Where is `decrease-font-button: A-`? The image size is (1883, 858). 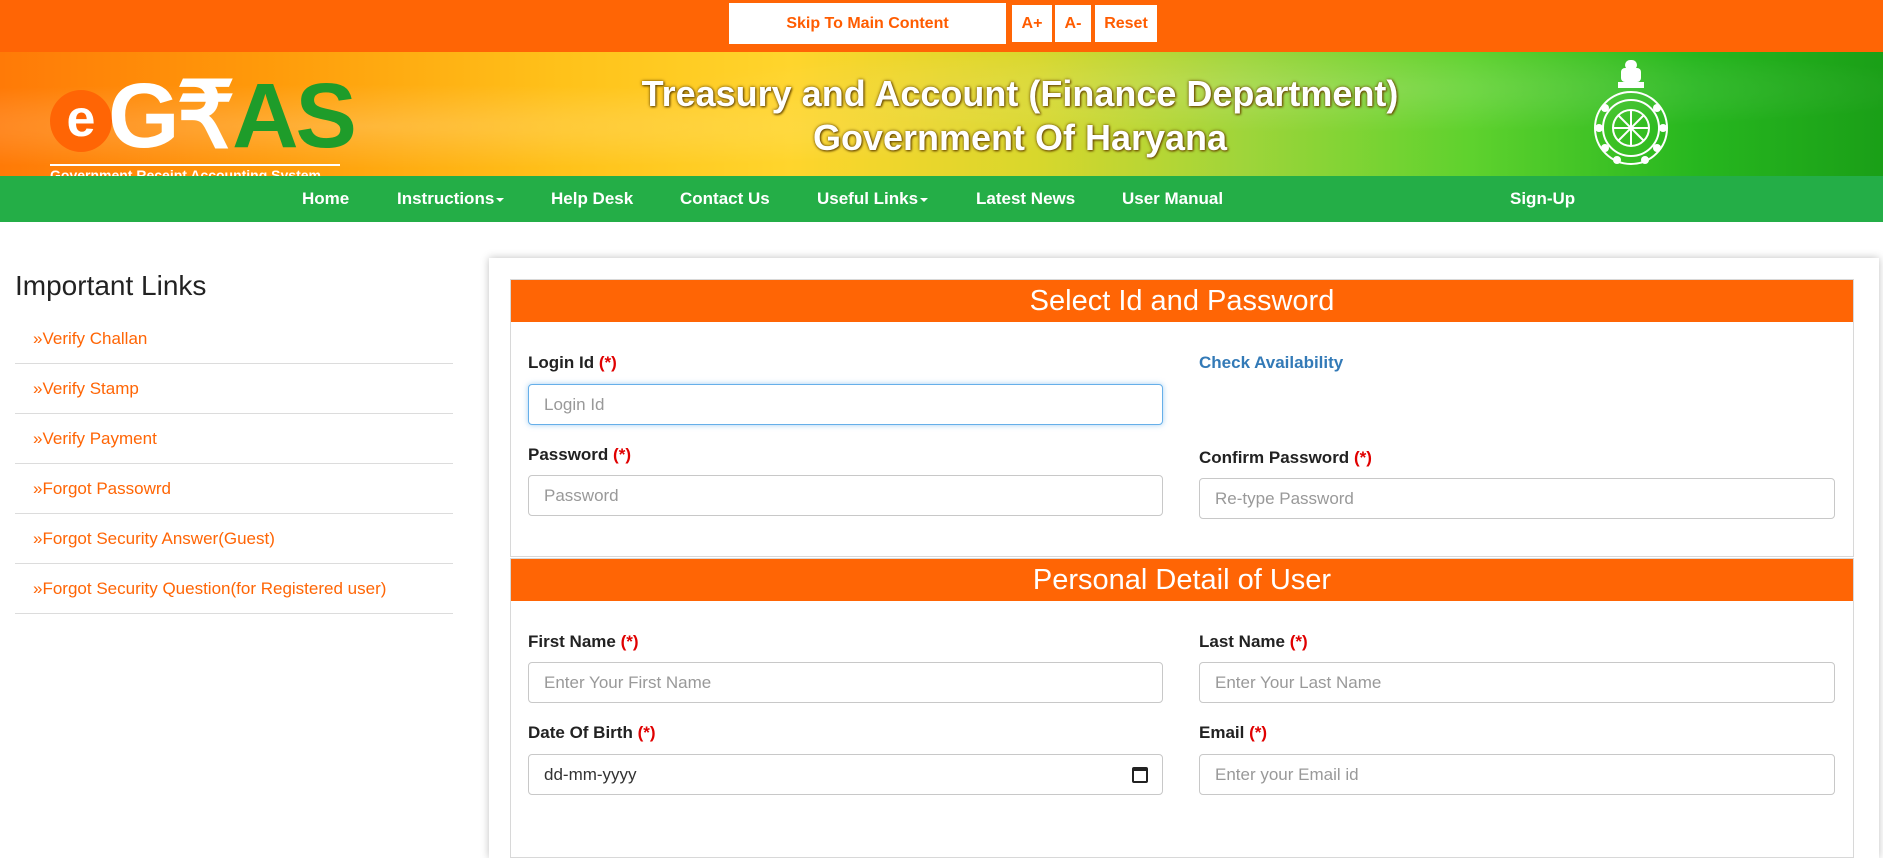
decrease-font-button: A- is located at coordinates (1073, 23).